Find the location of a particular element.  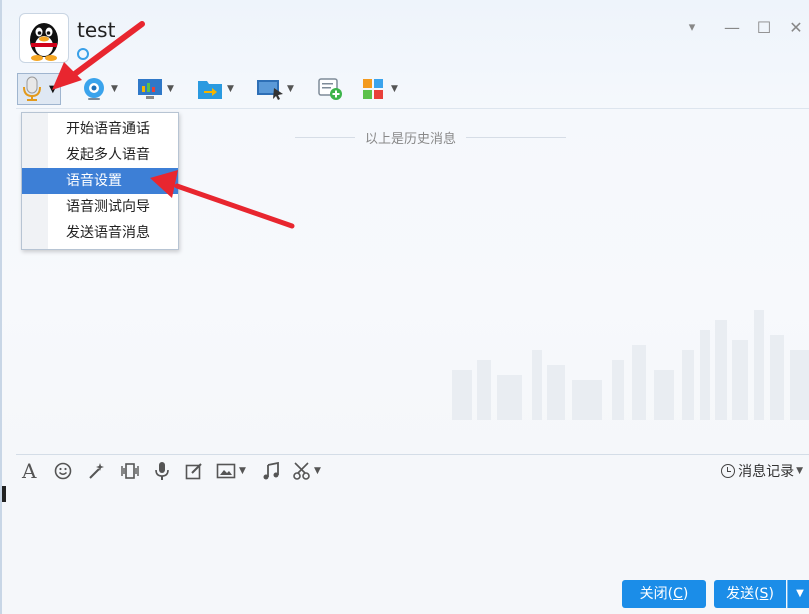

file-transfer-icon is located at coordinates (210, 89).